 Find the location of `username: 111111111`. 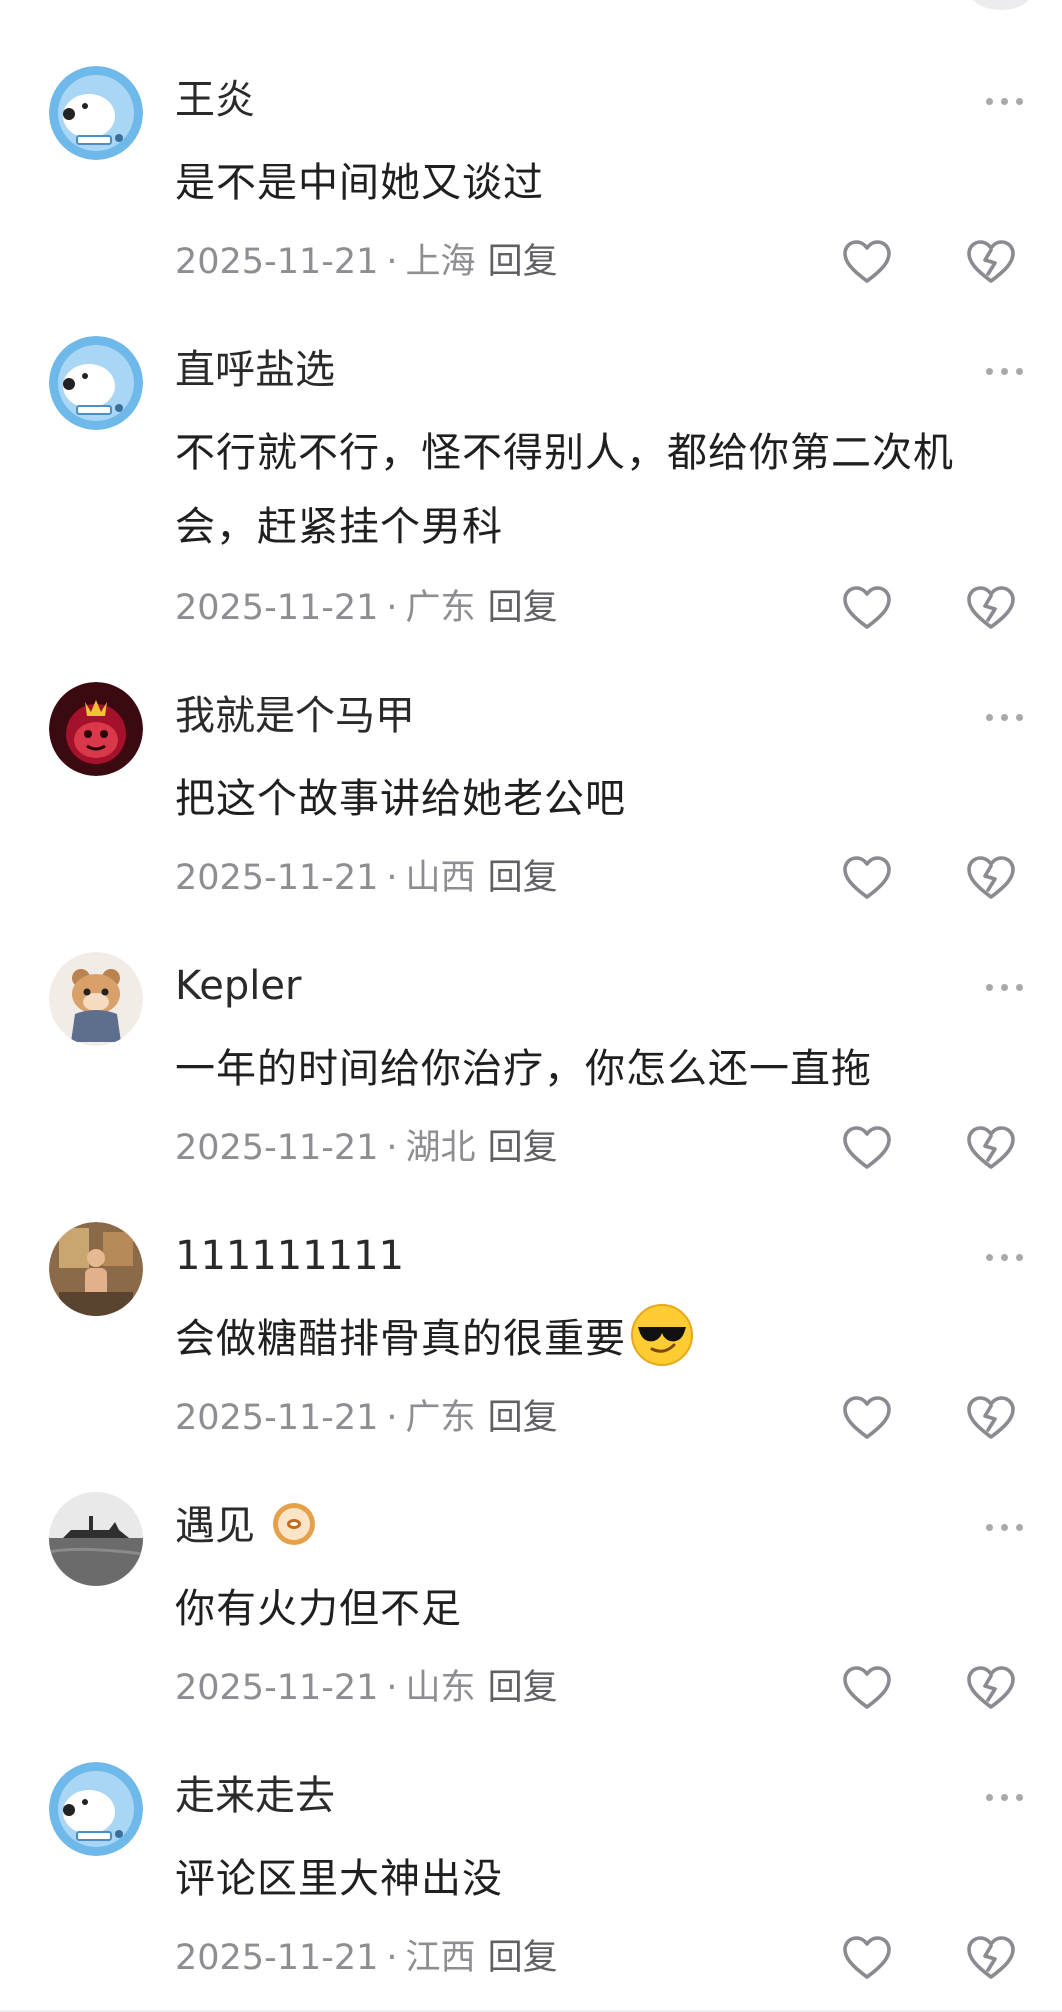

username: 111111111 is located at coordinates (289, 1256).